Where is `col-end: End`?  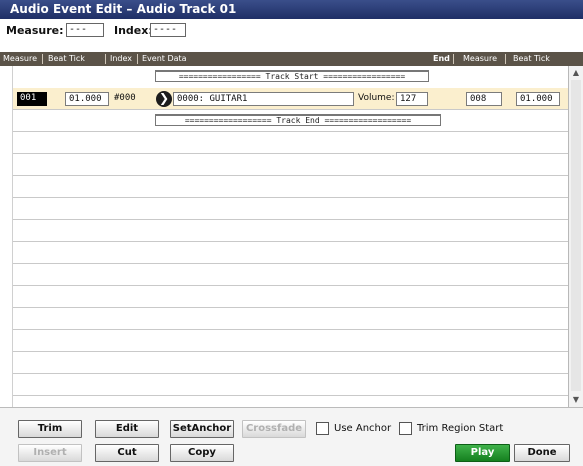
col-end: End is located at coordinates (441, 58).